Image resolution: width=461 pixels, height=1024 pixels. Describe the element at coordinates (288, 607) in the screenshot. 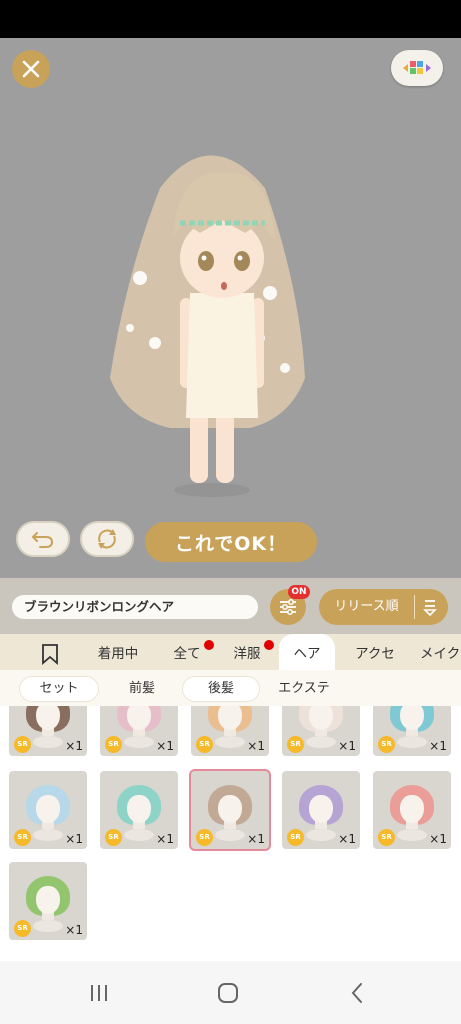

I see `sliders-icon` at that location.